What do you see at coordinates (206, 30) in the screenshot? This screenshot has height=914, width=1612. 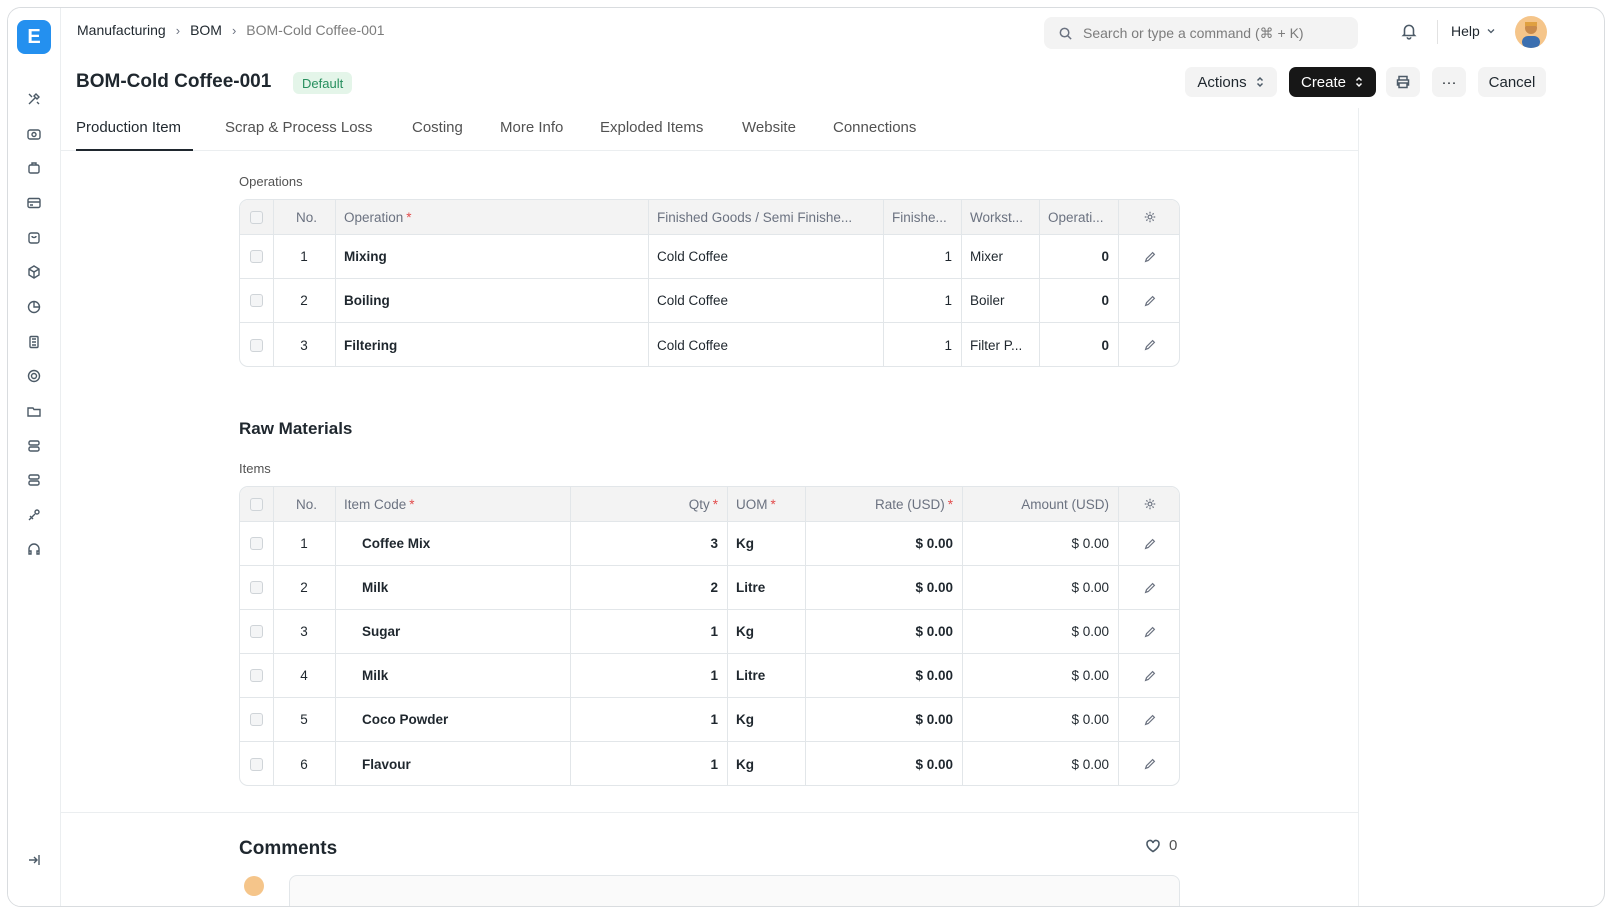 I see `breadcrumb-bom: BOM` at bounding box center [206, 30].